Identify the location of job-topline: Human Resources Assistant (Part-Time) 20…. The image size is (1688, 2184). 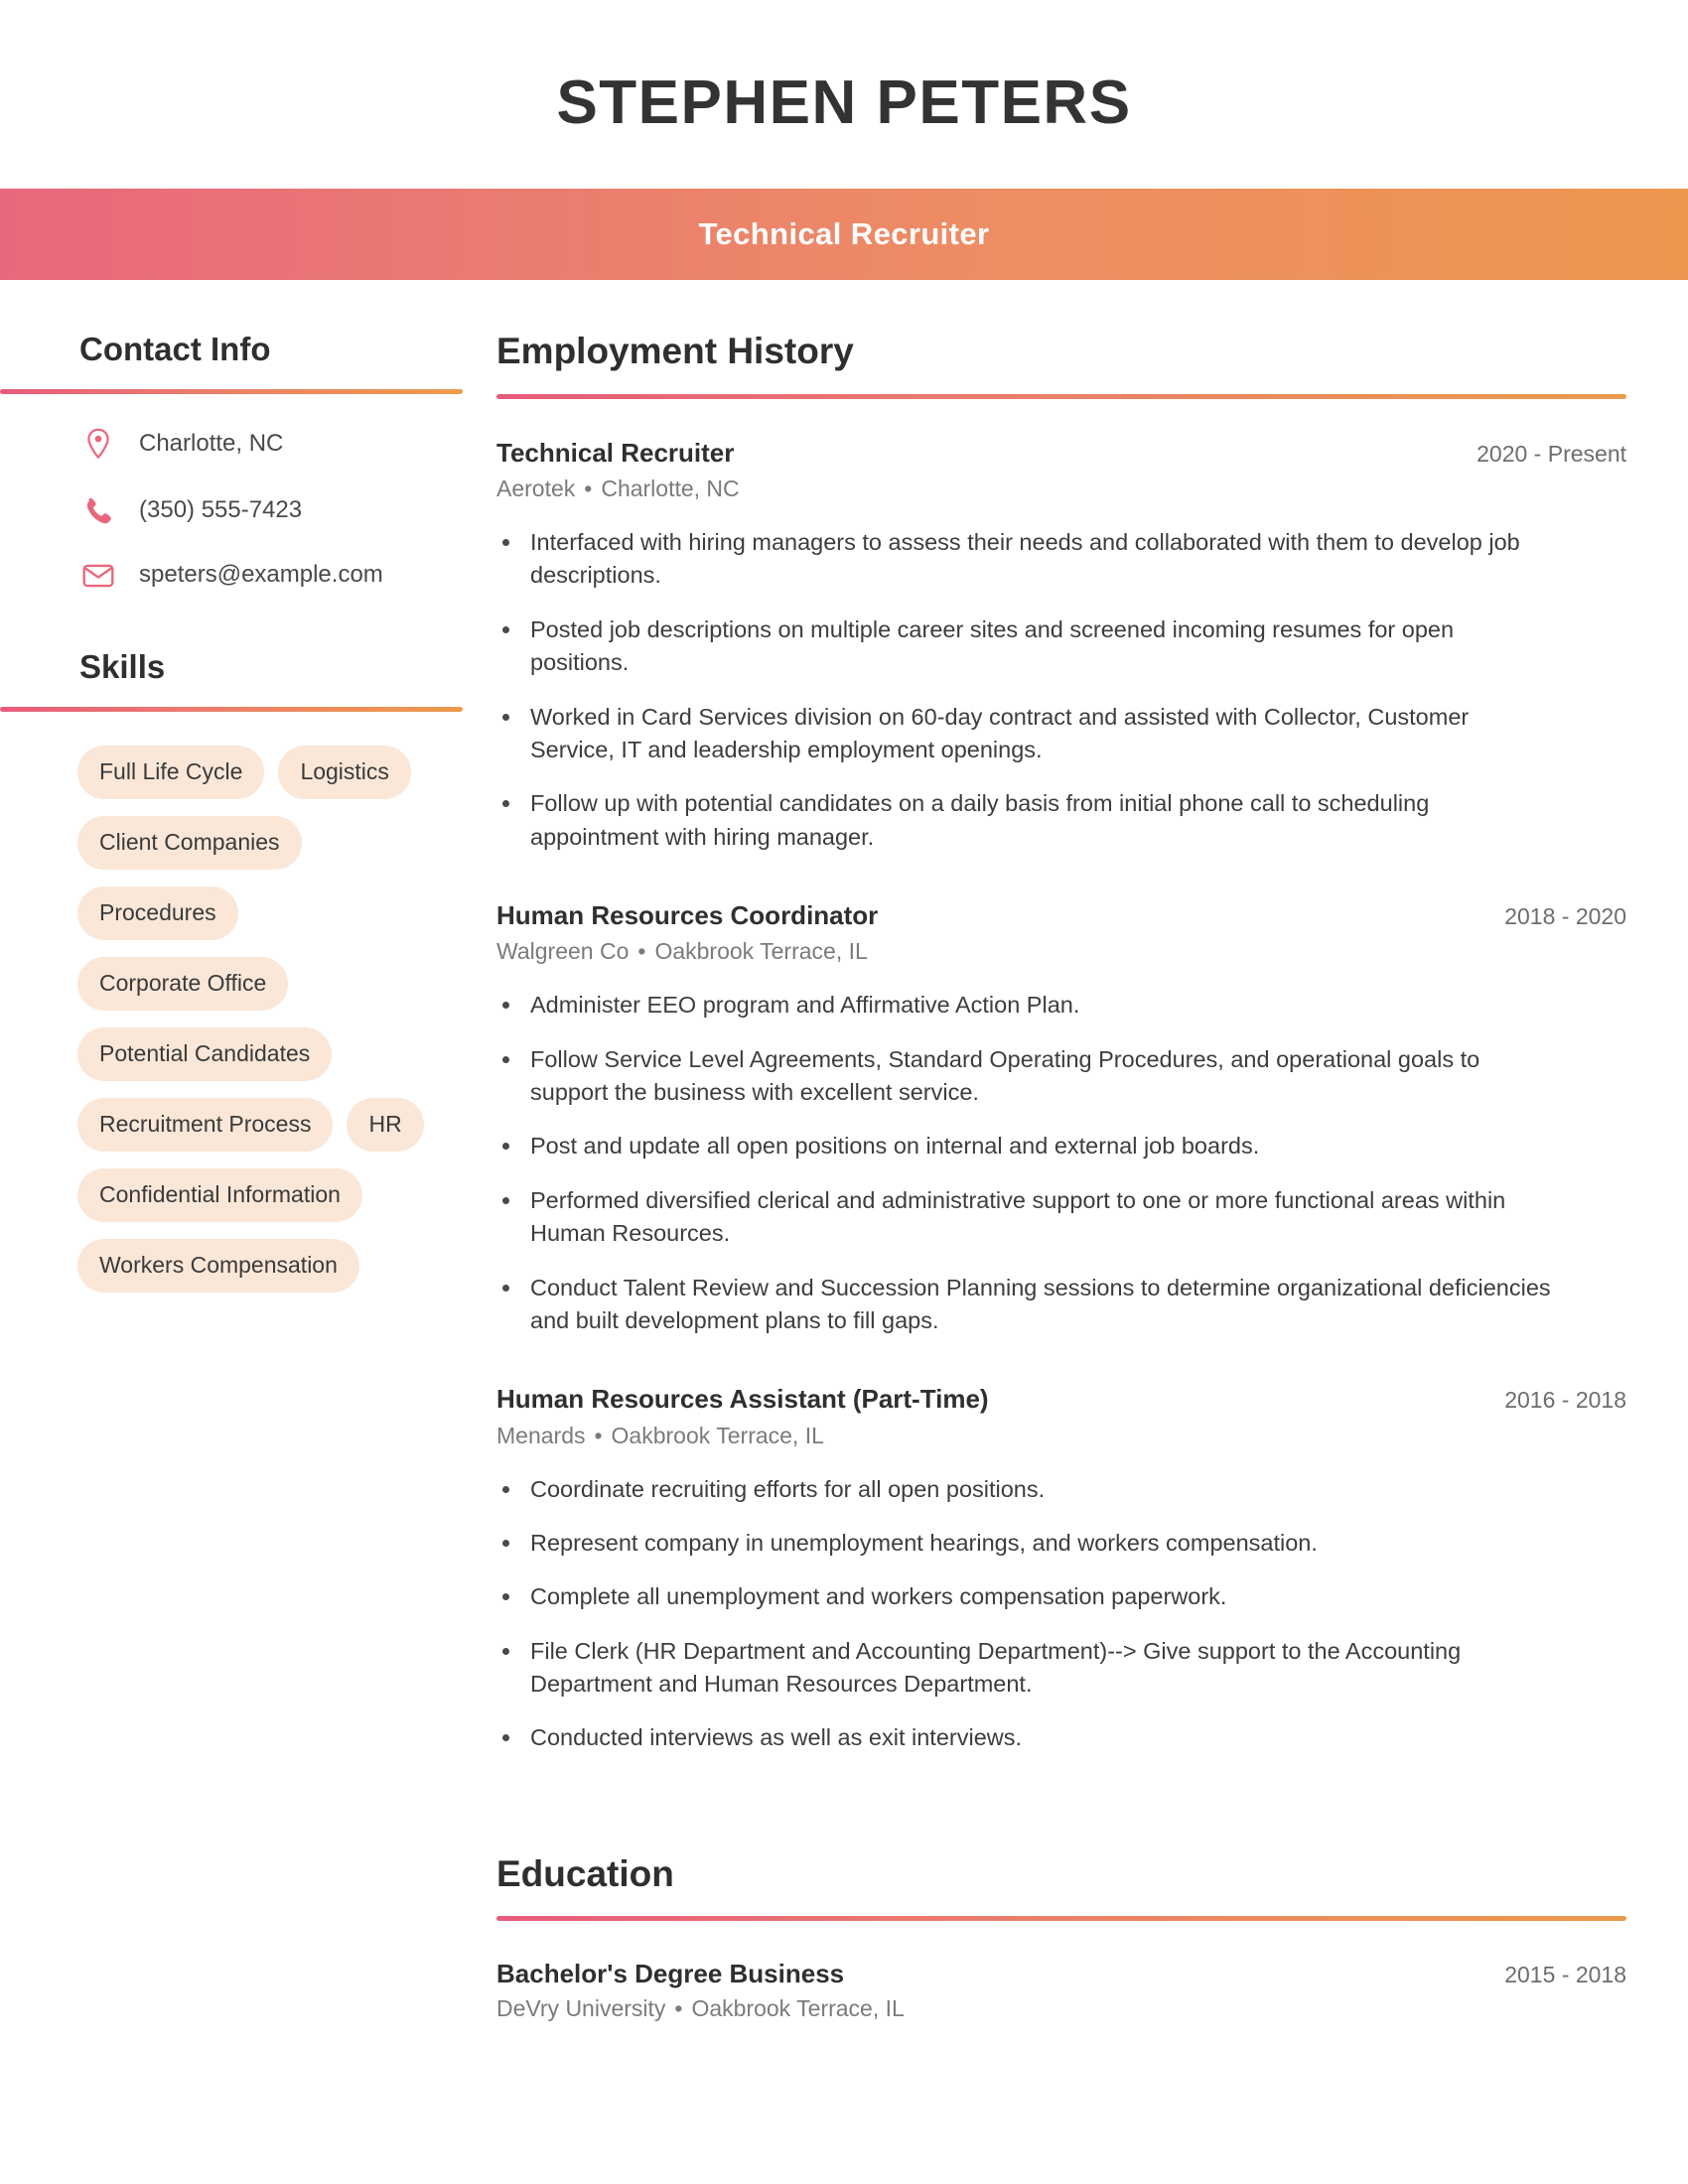
(1061, 1399).